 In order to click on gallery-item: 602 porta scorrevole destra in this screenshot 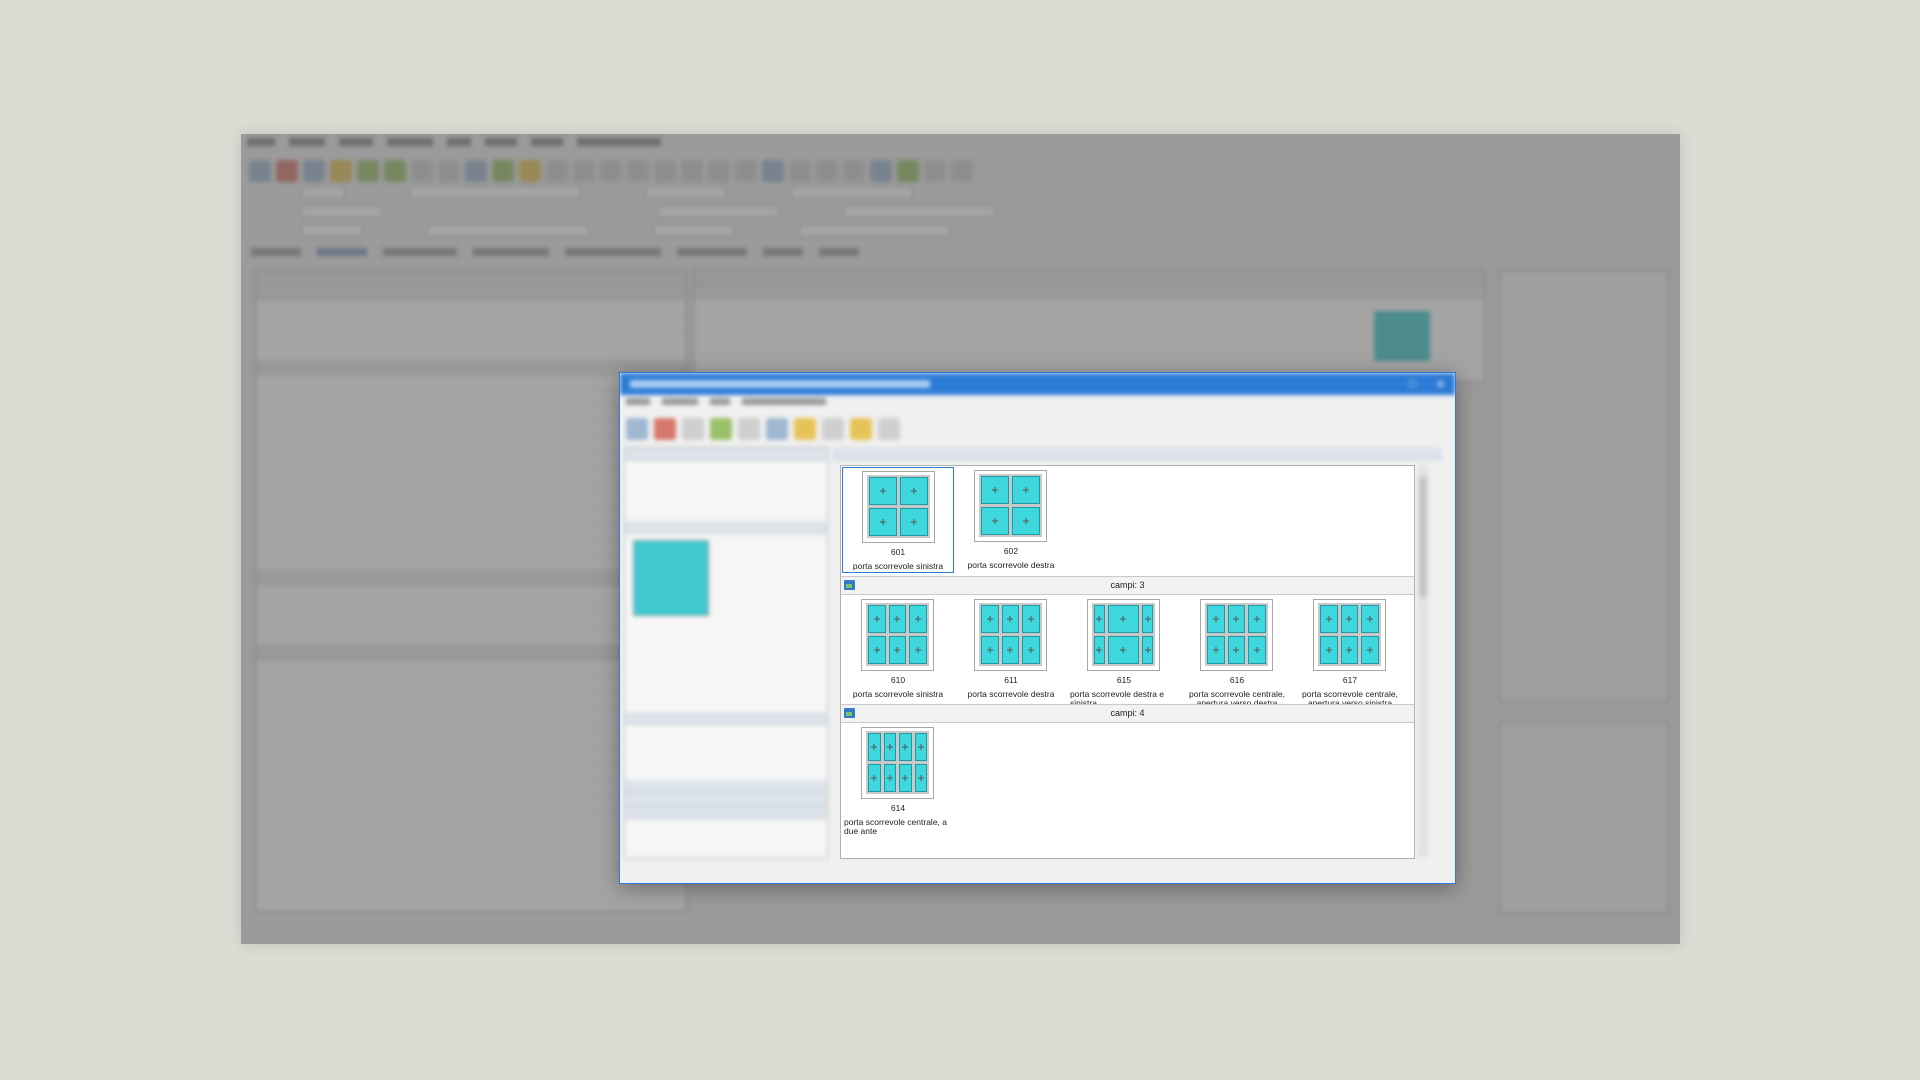, I will do `click(1011, 520)`.